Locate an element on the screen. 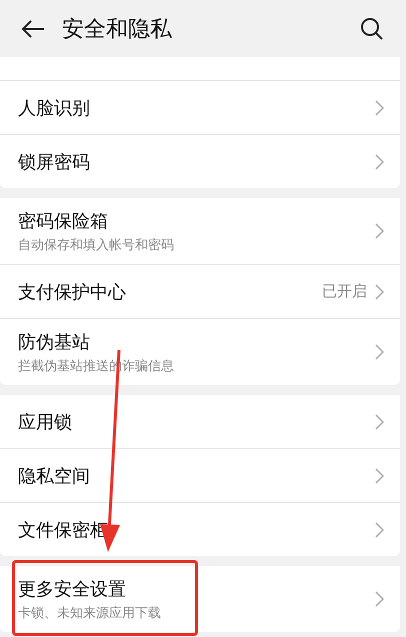 Image resolution: width=406 pixels, height=637 pixels. search-icon is located at coordinates (372, 28).